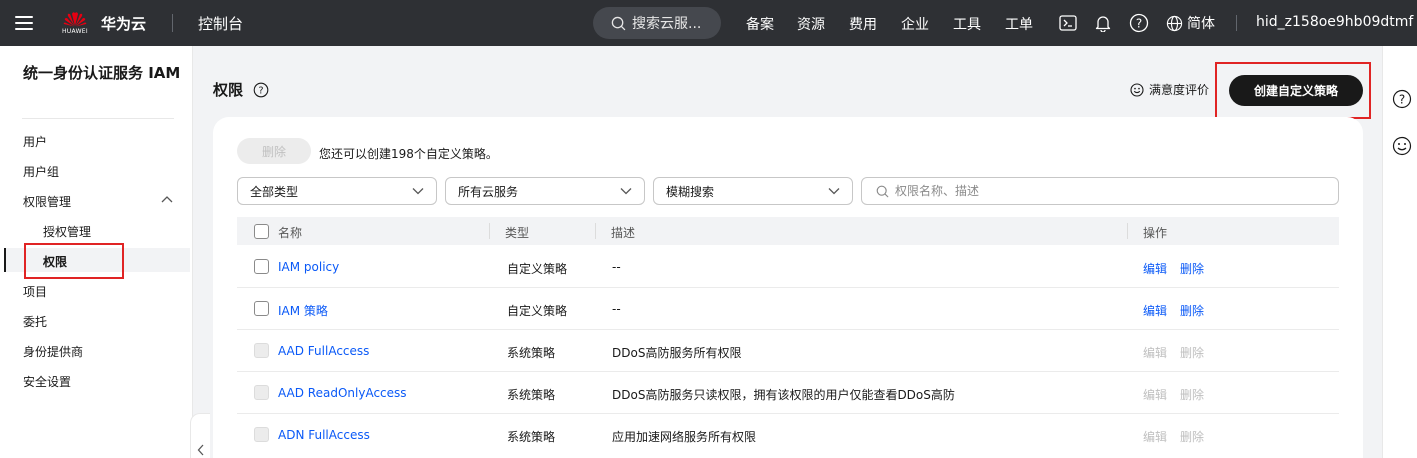  I want to click on search-mode-value: 模糊搜索, so click(690, 191).